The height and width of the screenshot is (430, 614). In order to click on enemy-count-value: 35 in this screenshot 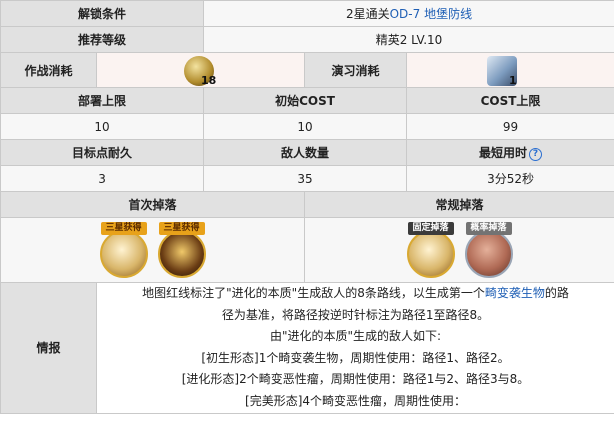, I will do `click(305, 178)`.